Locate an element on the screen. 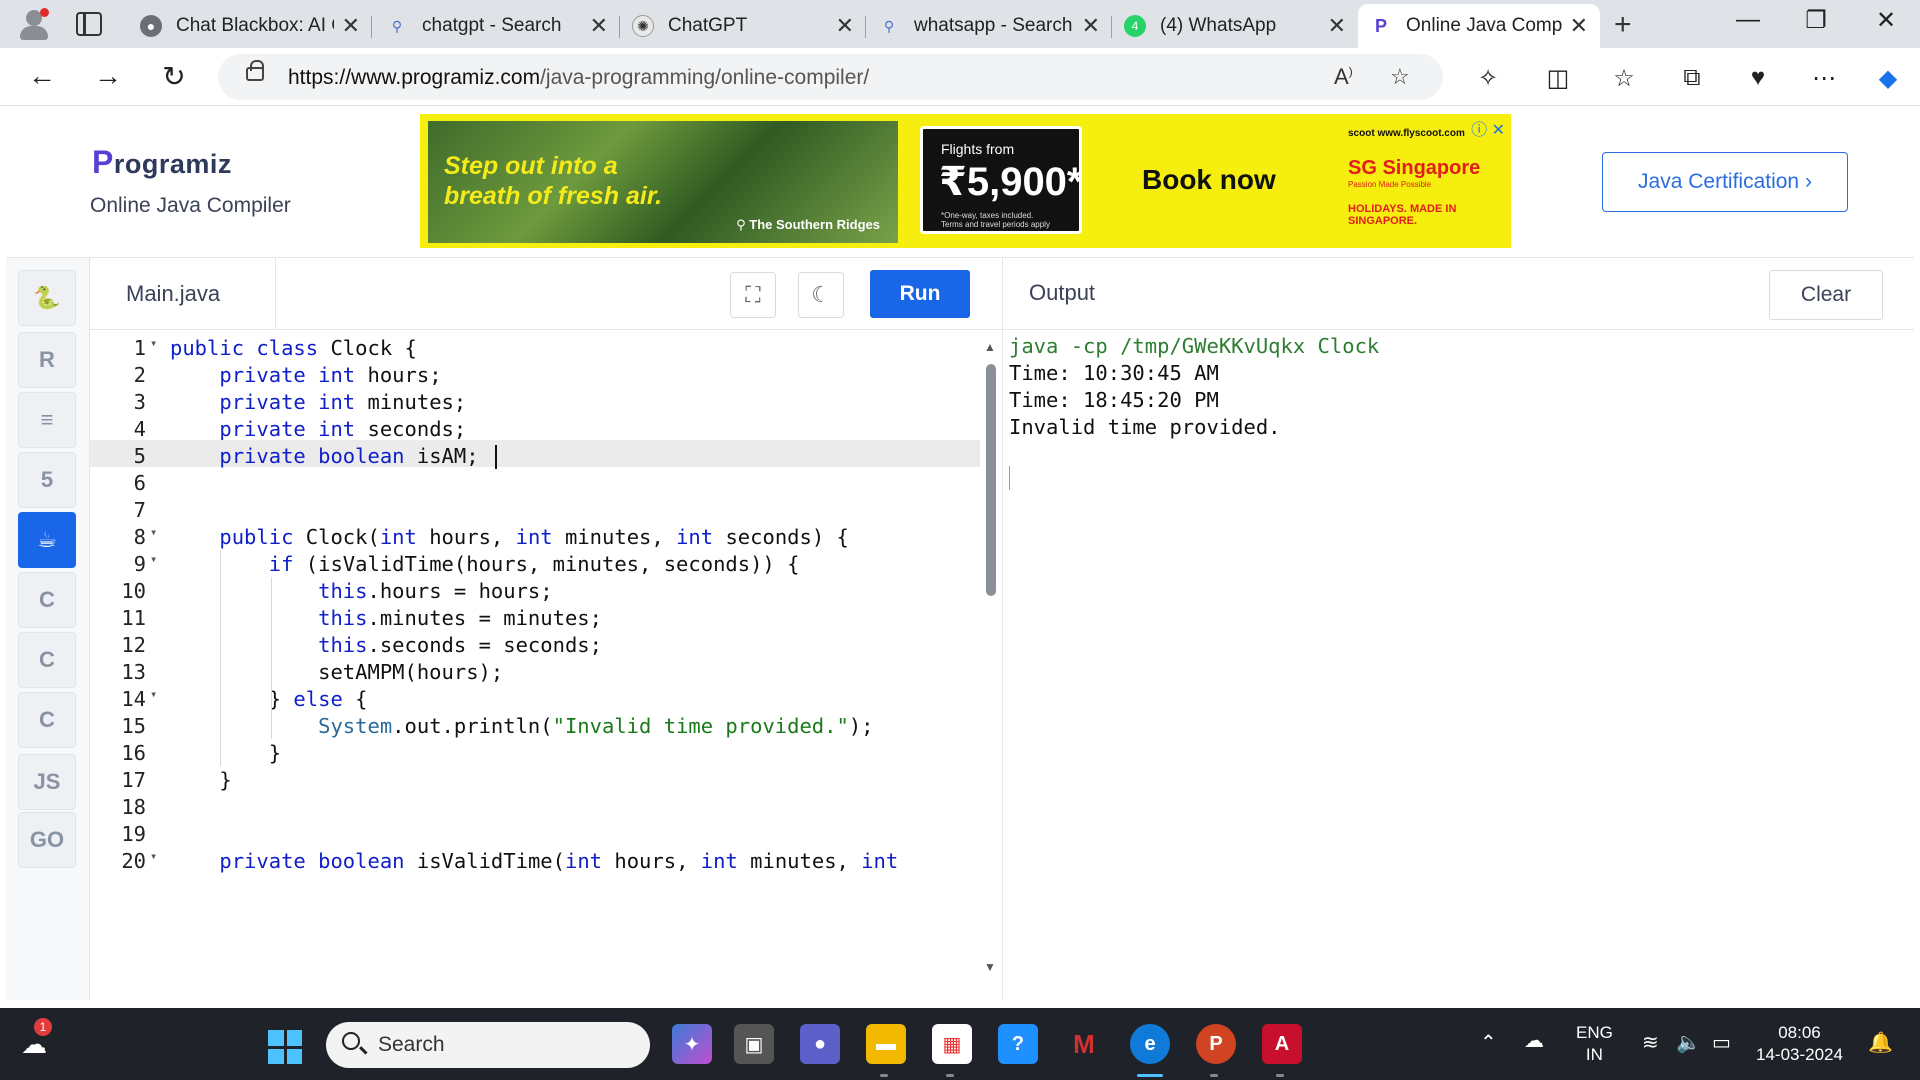 This screenshot has height=1080, width=1920. js-icon: JS is located at coordinates (47, 782).